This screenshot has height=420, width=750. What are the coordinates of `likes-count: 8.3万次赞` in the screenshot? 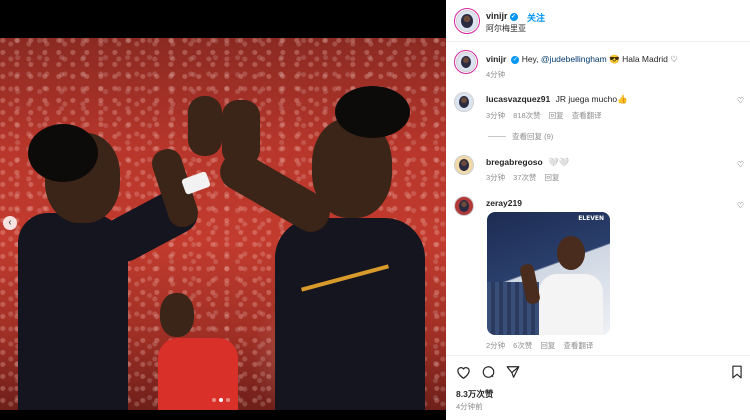 It's located at (474, 394).